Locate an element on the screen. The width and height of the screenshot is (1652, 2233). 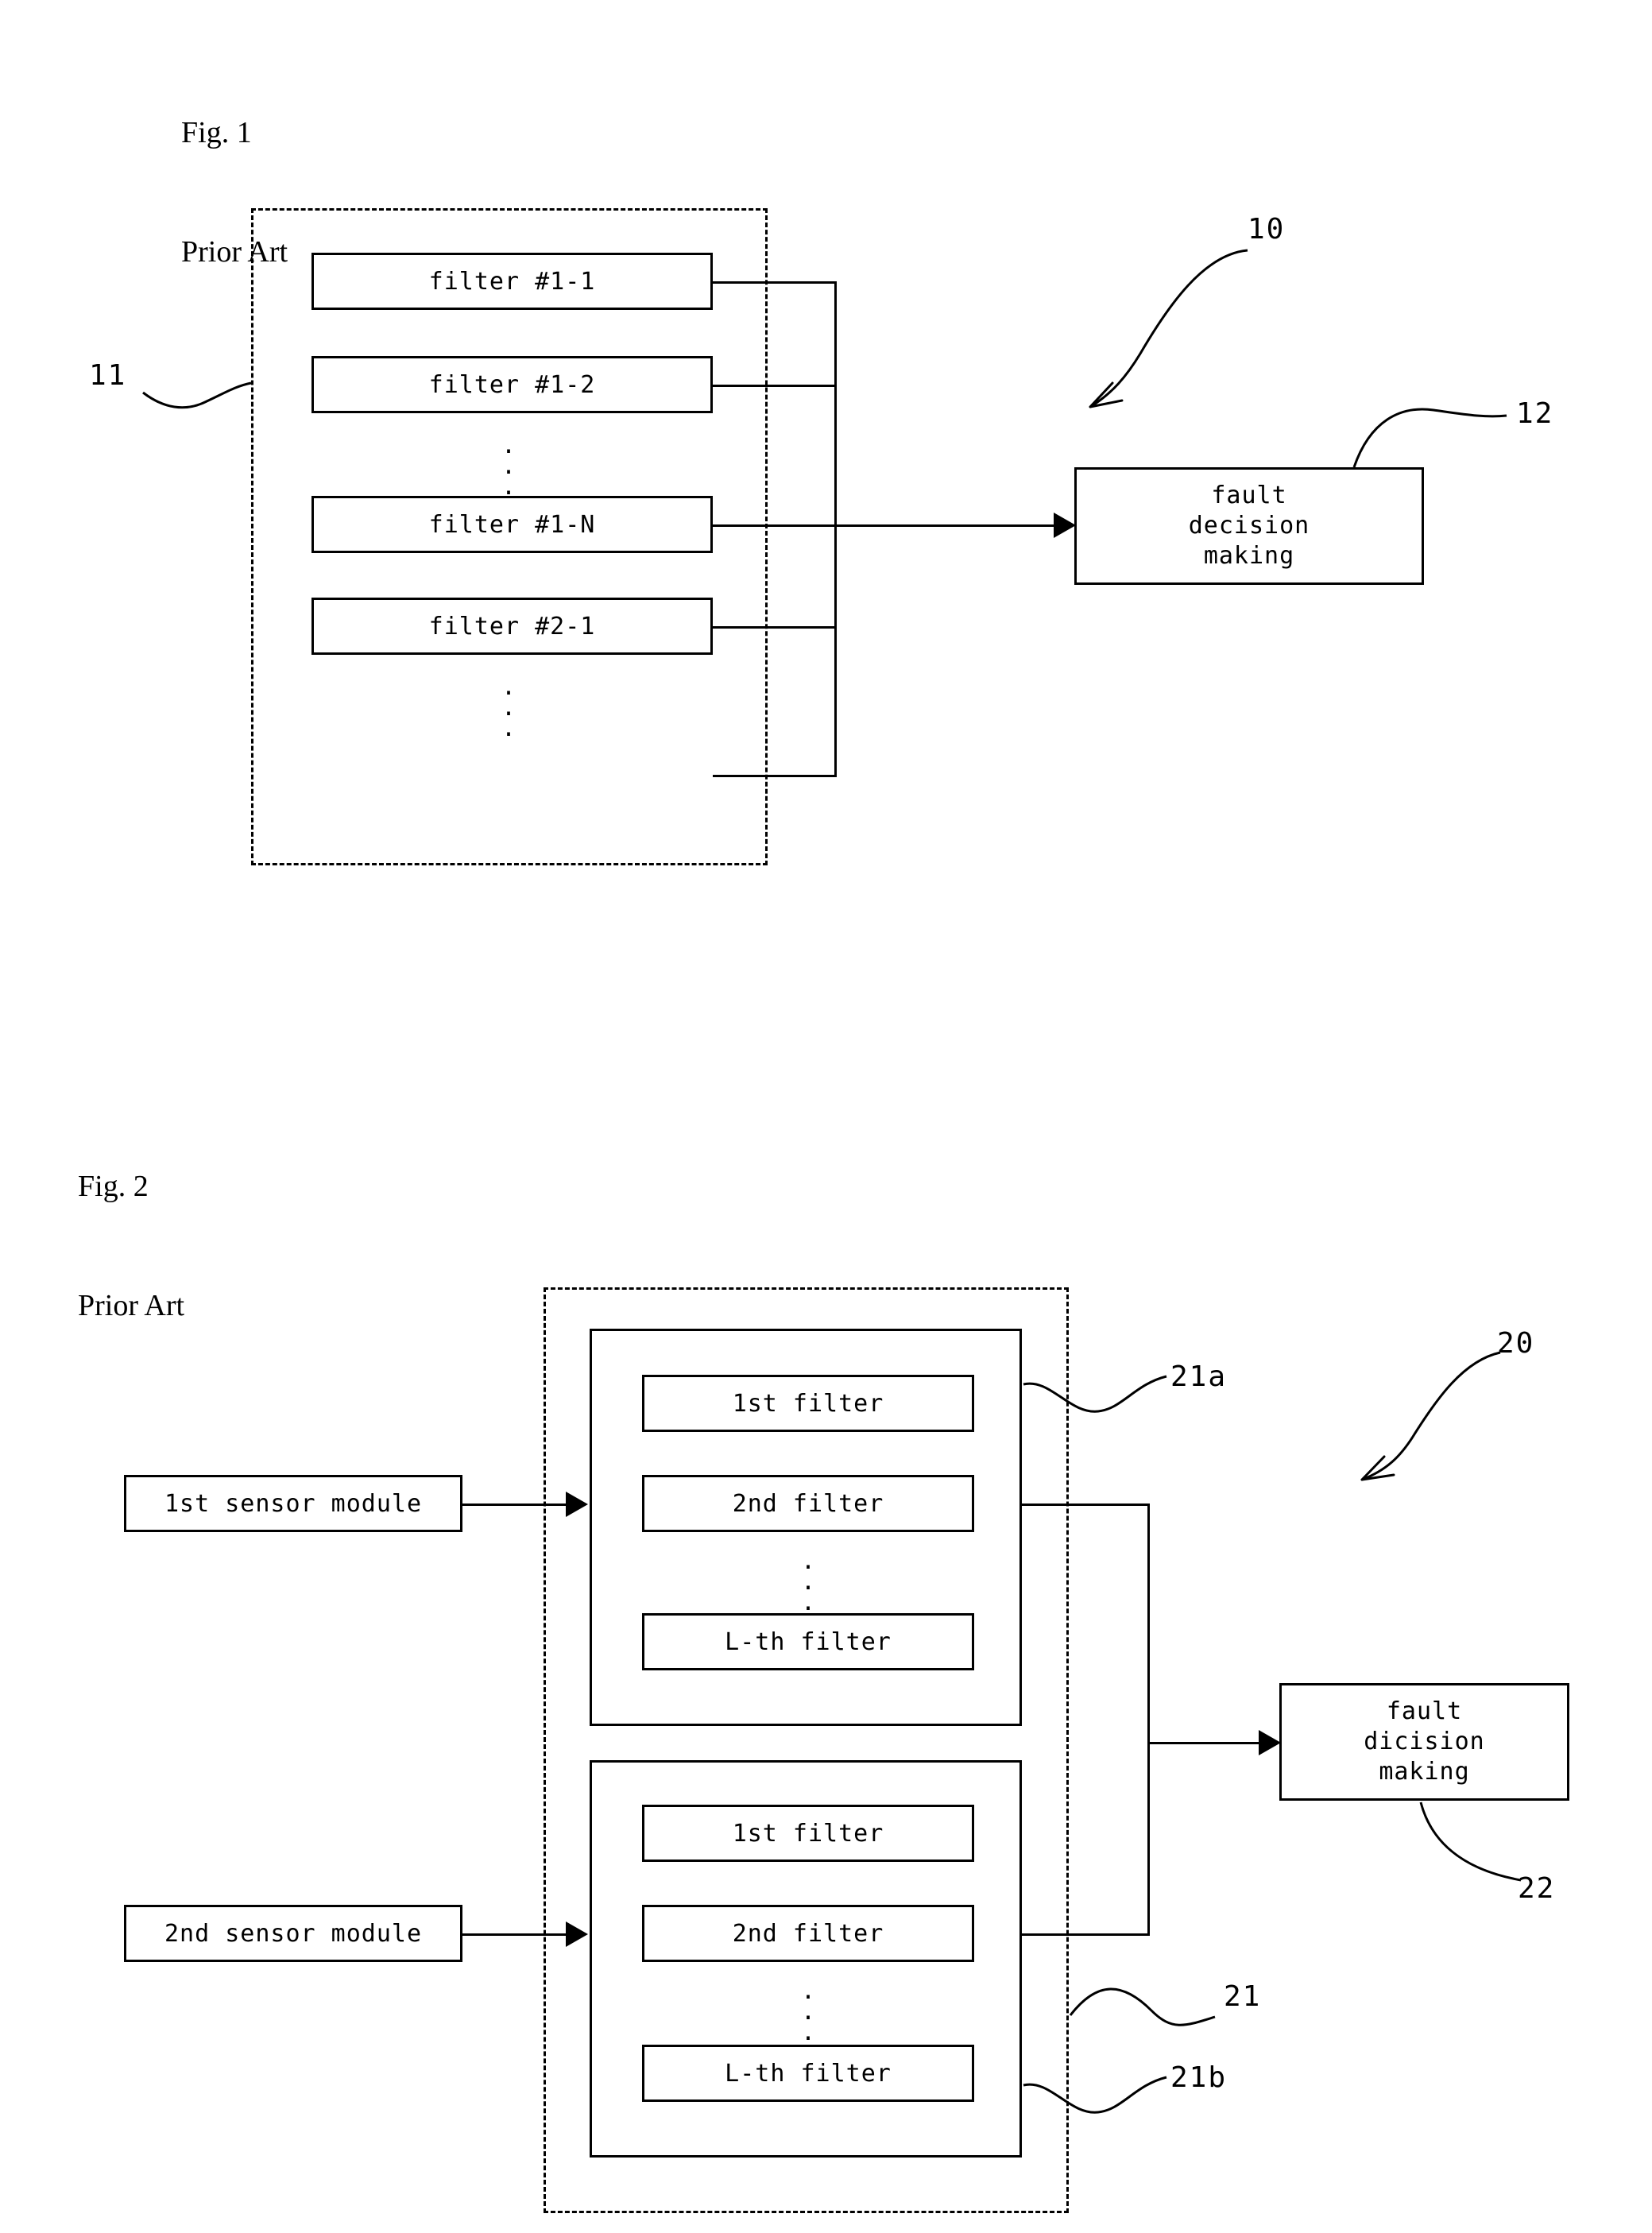
figure-2-upper-filter-box-1: 1st filter is located at coordinates (808, 1403).